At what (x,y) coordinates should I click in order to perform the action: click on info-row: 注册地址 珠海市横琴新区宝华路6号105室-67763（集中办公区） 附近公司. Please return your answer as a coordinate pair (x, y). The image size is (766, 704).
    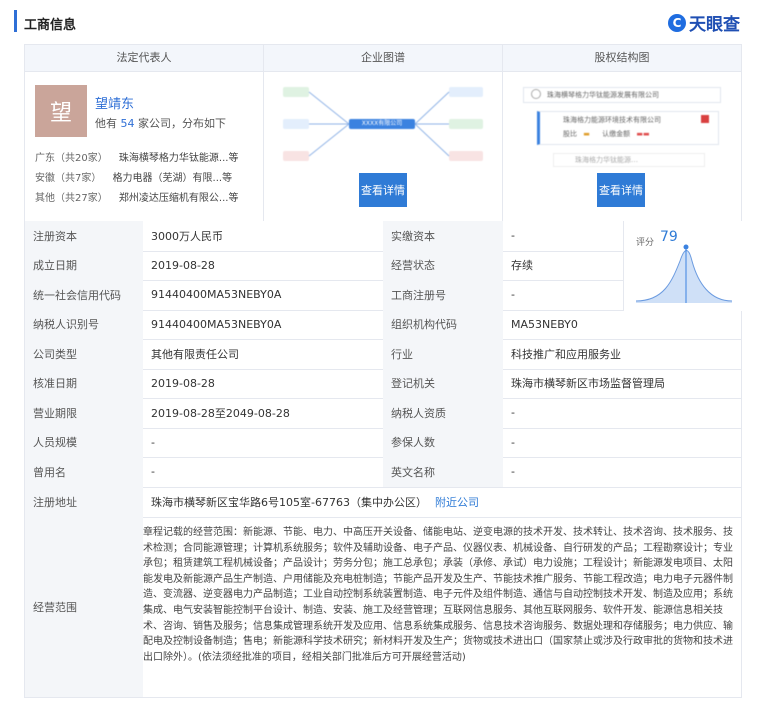
    Looking at the image, I should click on (383, 502).